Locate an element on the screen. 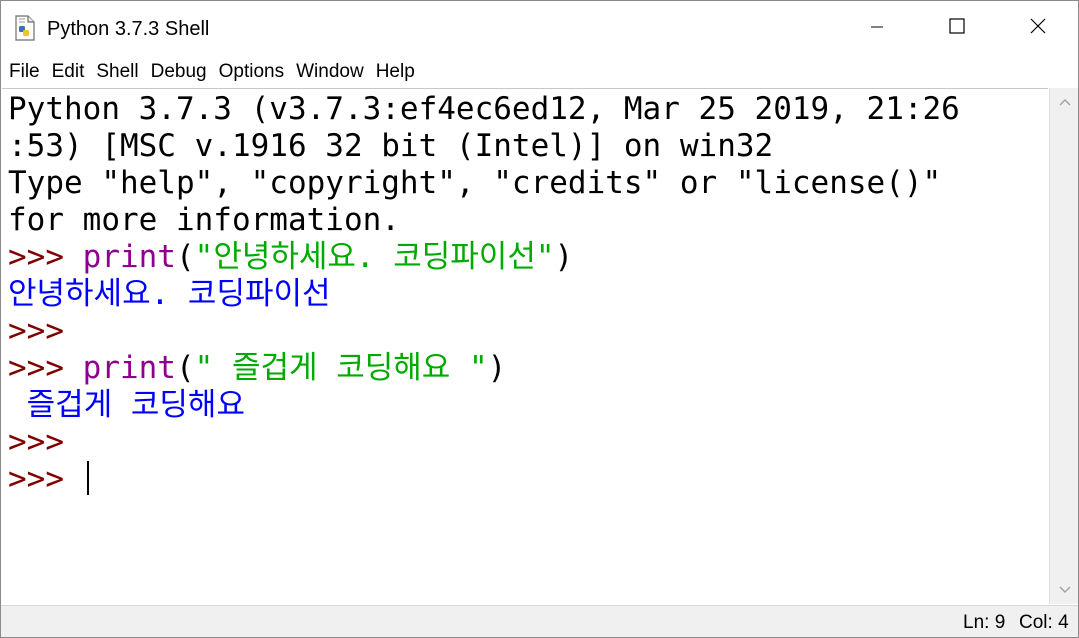 The width and height of the screenshot is (1079, 638). menu-help: Help is located at coordinates (395, 72).